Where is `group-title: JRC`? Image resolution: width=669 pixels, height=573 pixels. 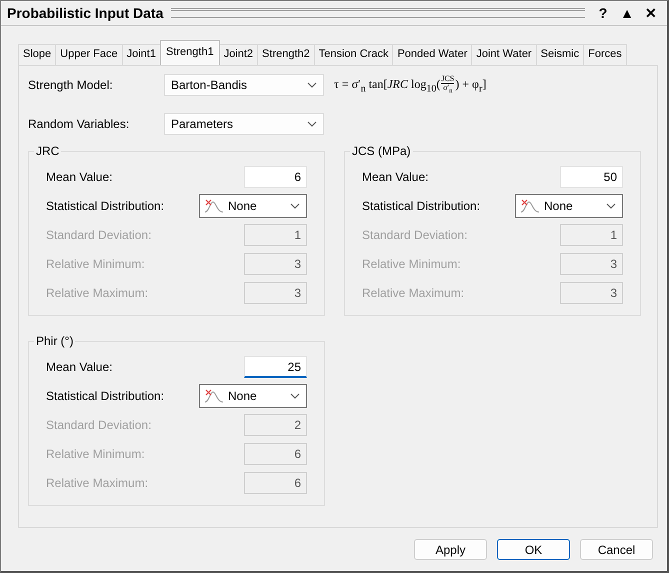
group-title: JRC is located at coordinates (47, 151).